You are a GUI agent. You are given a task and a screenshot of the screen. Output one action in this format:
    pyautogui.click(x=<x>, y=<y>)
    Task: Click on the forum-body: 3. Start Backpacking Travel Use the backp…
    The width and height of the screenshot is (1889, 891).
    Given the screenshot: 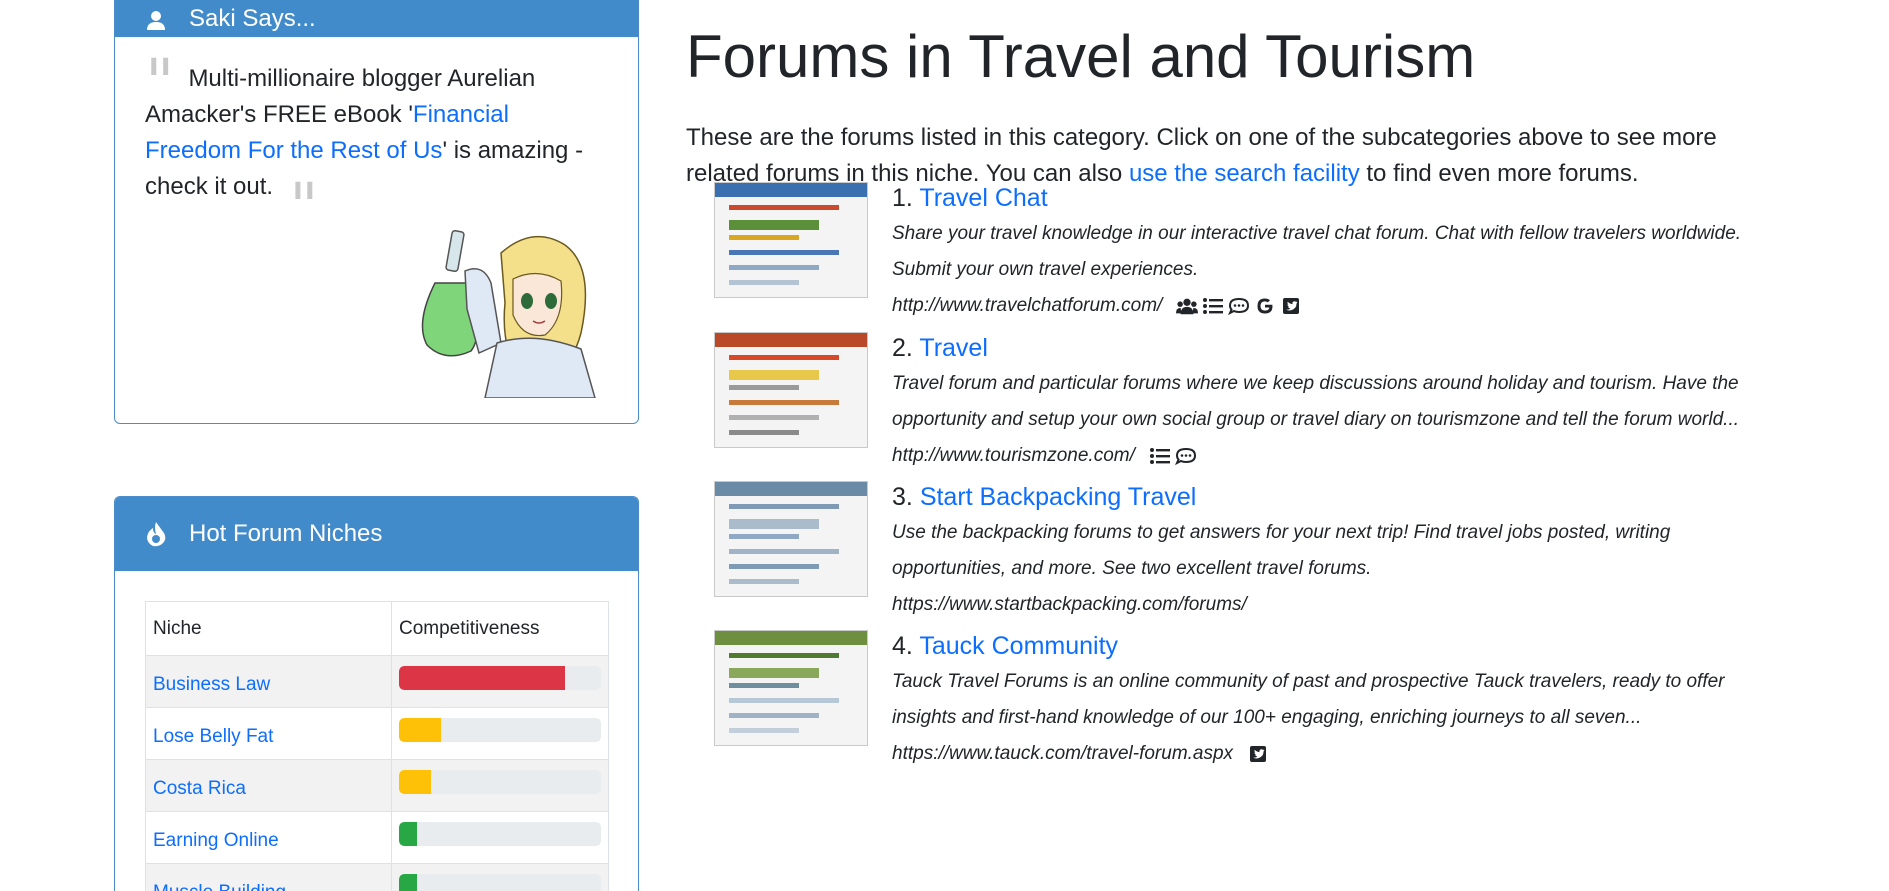 What is the action you would take?
    pyautogui.click(x=1332, y=551)
    